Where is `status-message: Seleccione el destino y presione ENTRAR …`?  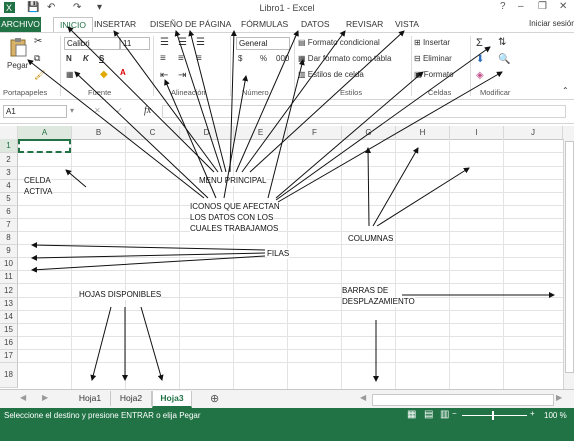 status-message: Seleccione el destino y presione ENTRAR … is located at coordinates (102, 415).